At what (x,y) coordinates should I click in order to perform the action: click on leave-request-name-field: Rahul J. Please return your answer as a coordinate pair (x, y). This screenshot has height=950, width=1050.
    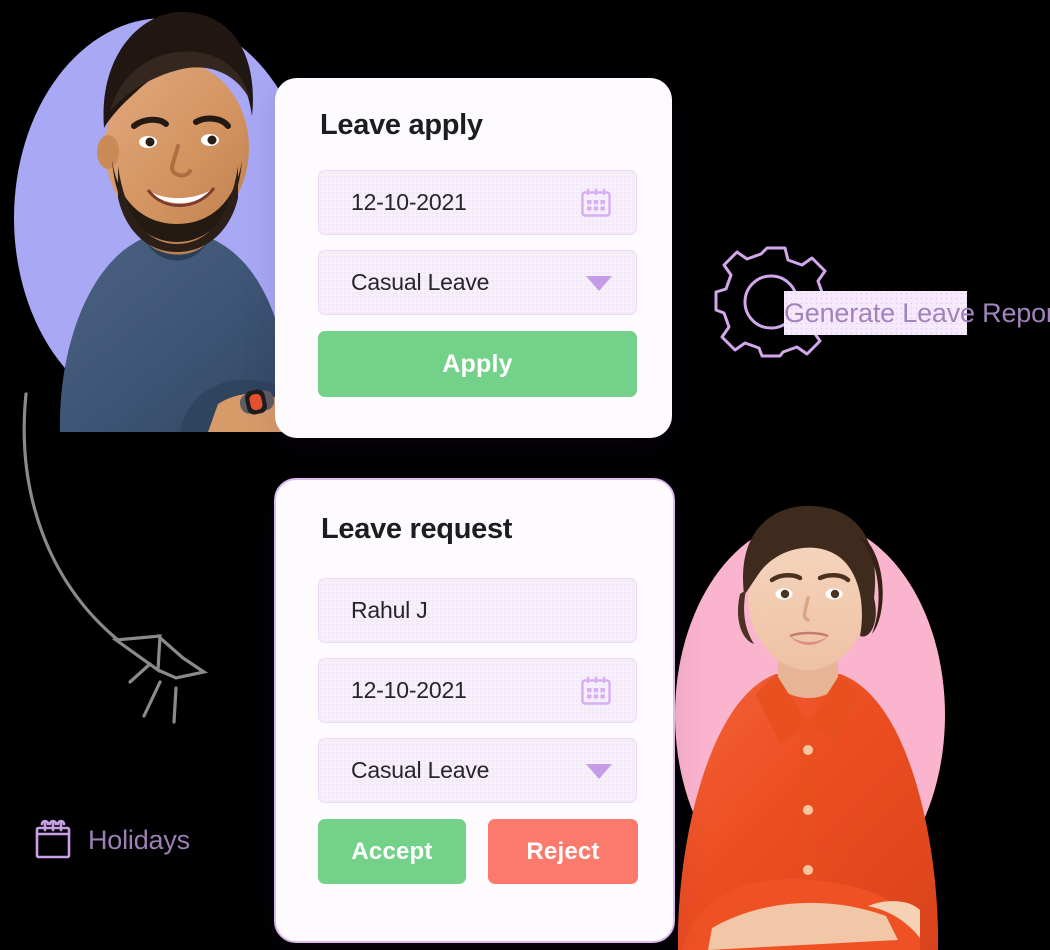
    Looking at the image, I should click on (477, 610).